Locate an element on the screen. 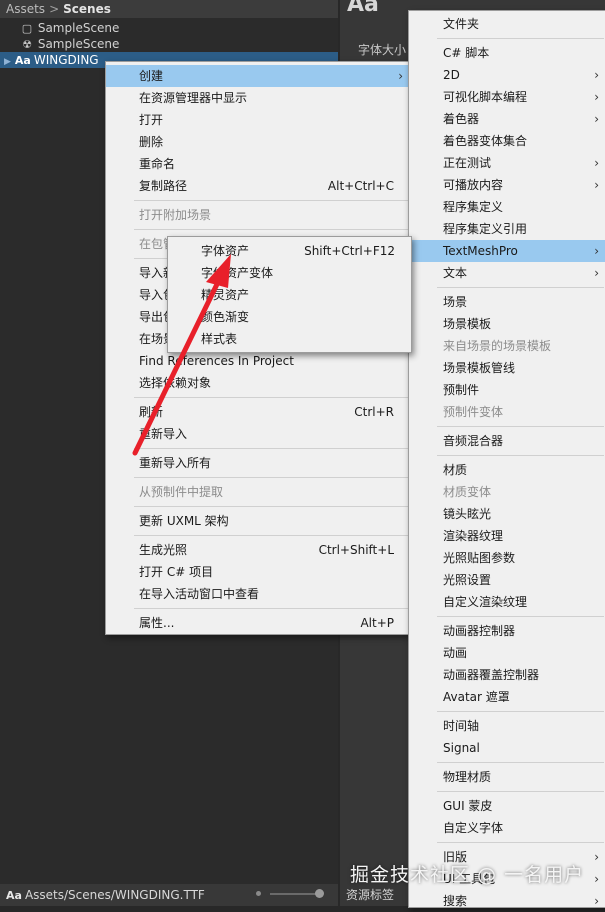 This screenshot has height=912, width=605. red-annotation-arrow is located at coordinates (181, 355).